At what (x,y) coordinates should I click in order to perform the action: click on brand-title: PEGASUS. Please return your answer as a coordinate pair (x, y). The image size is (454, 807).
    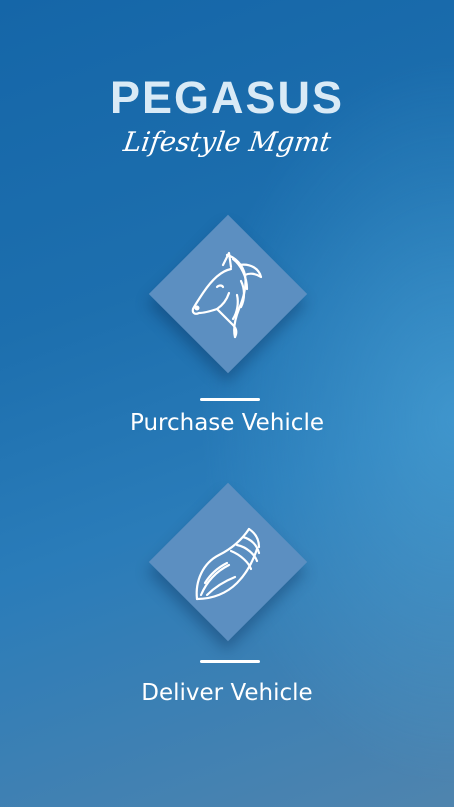
    Looking at the image, I should click on (227, 97).